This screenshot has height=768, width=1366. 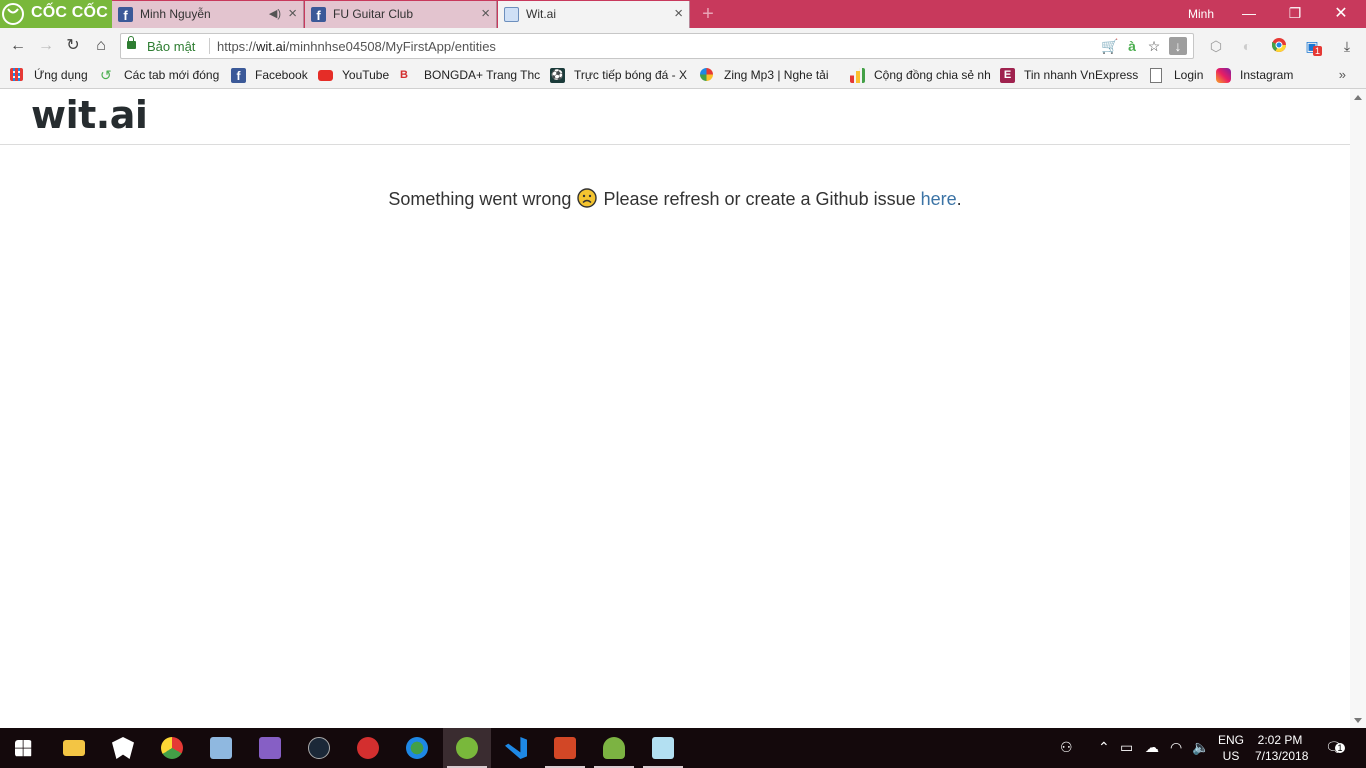 I want to click on url-scheme: https://, so click(x=237, y=46).